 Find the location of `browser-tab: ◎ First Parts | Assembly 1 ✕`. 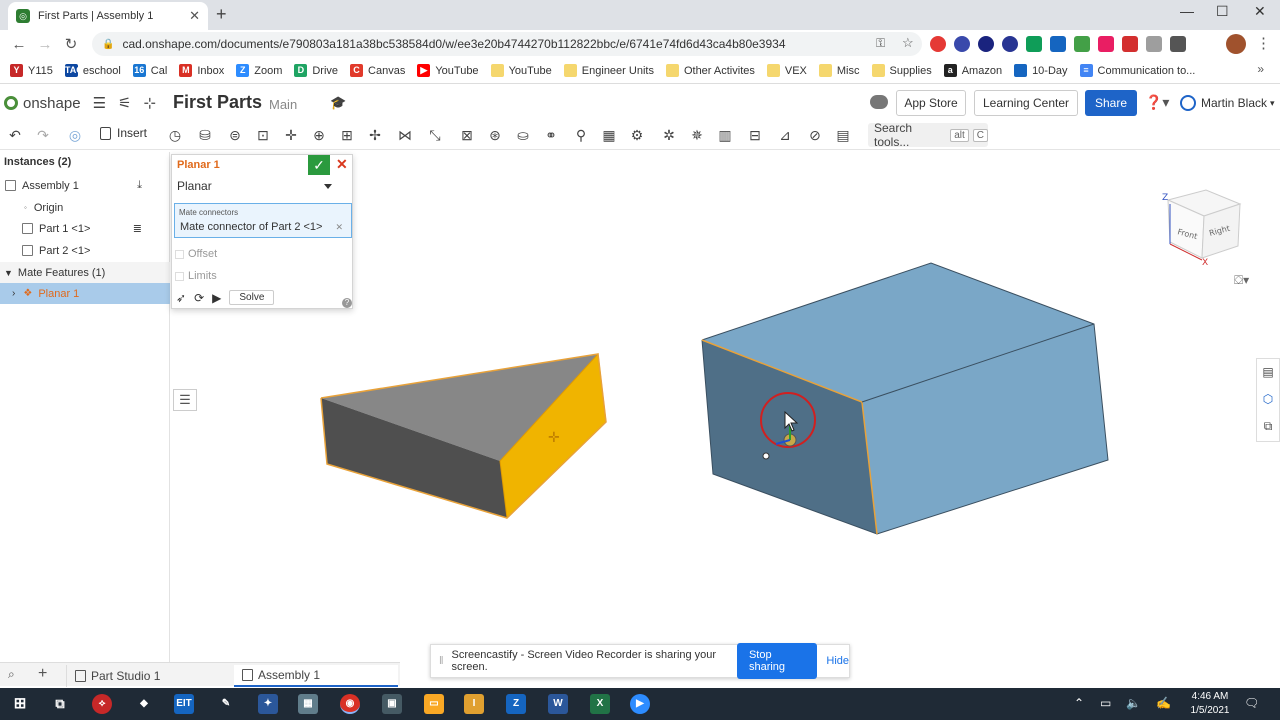

browser-tab: ◎ First Parts | Assembly 1 ✕ is located at coordinates (108, 16).